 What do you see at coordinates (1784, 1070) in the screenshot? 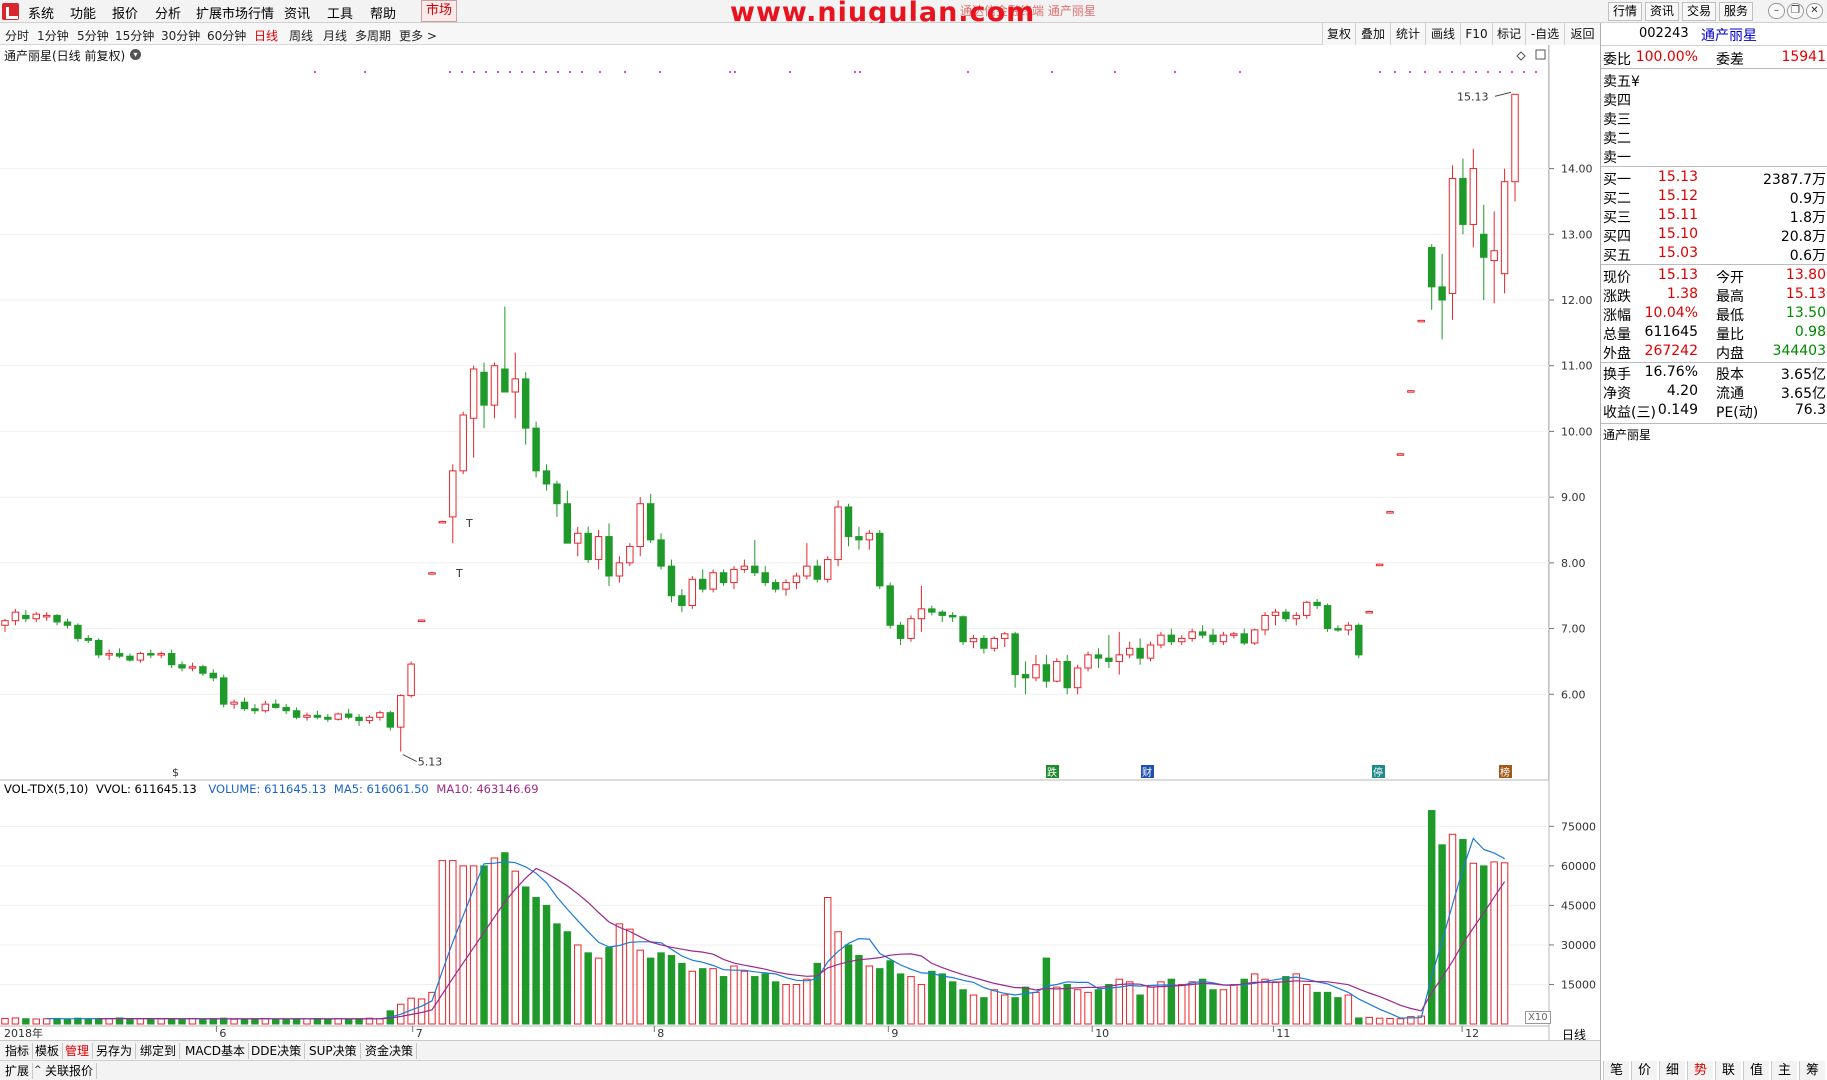
I see `panel-tab: 主` at bounding box center [1784, 1070].